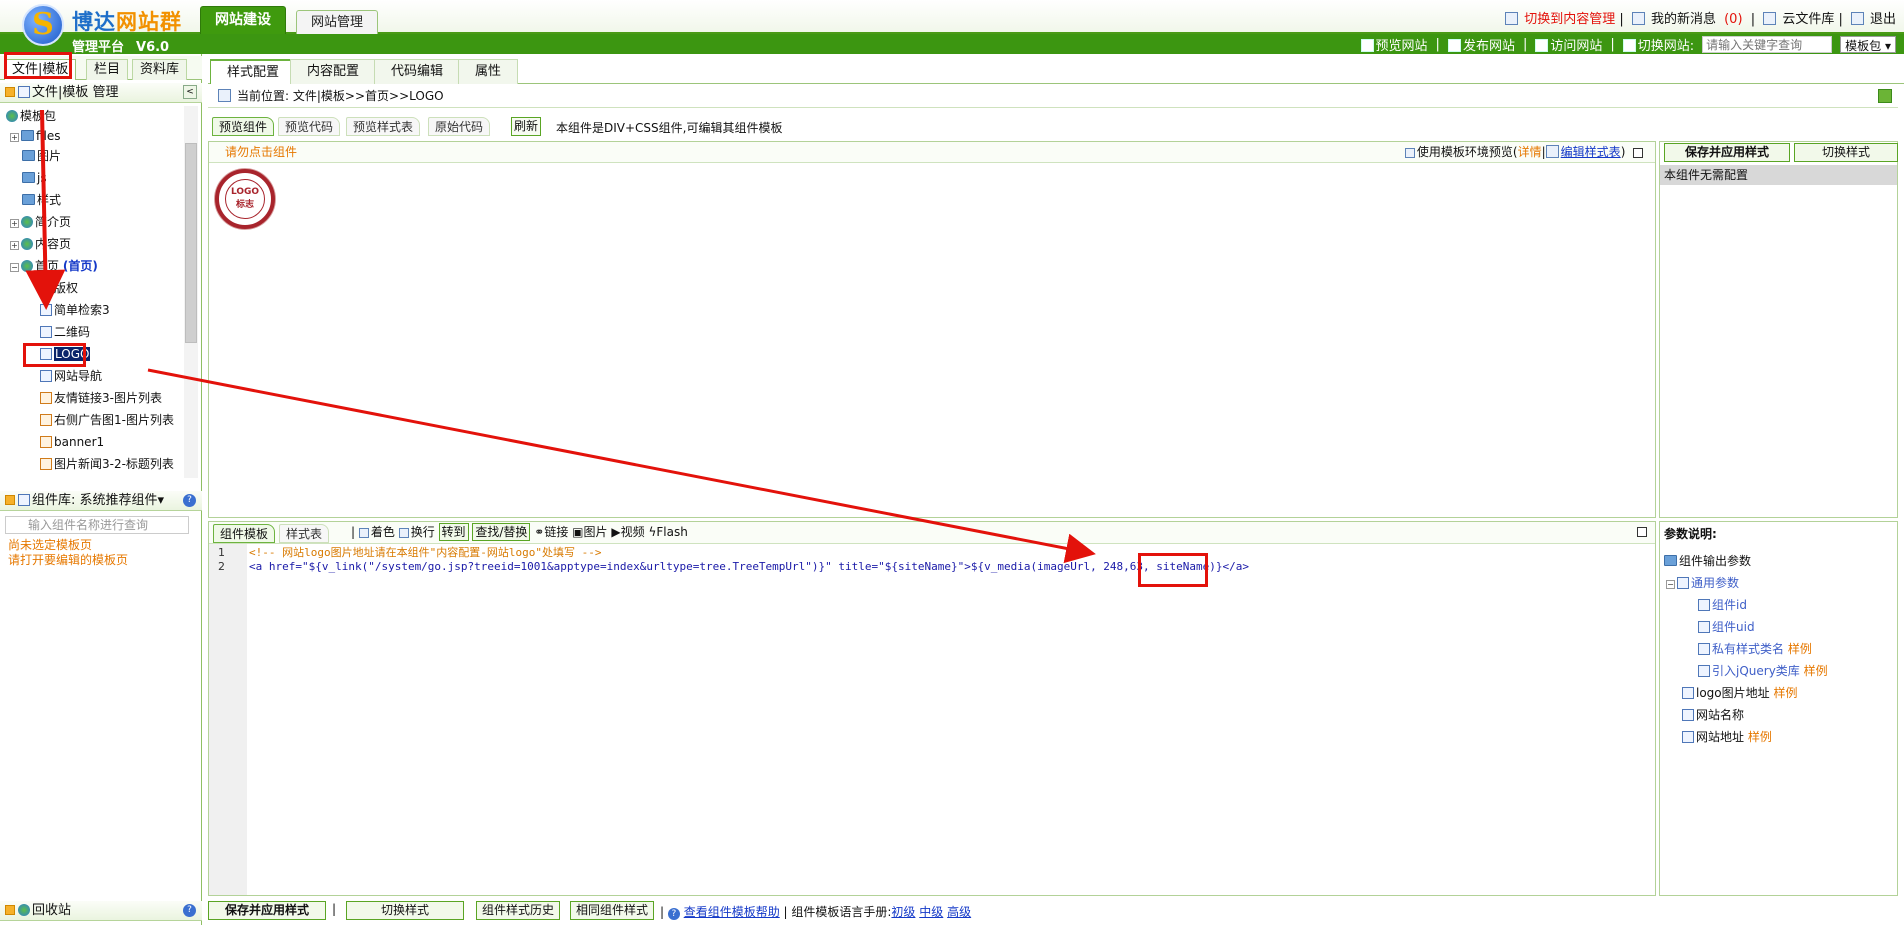 This screenshot has width=1904, height=925. Describe the element at coordinates (959, 912) in the screenshot. I see `manual-advanced-link: 高级` at that location.